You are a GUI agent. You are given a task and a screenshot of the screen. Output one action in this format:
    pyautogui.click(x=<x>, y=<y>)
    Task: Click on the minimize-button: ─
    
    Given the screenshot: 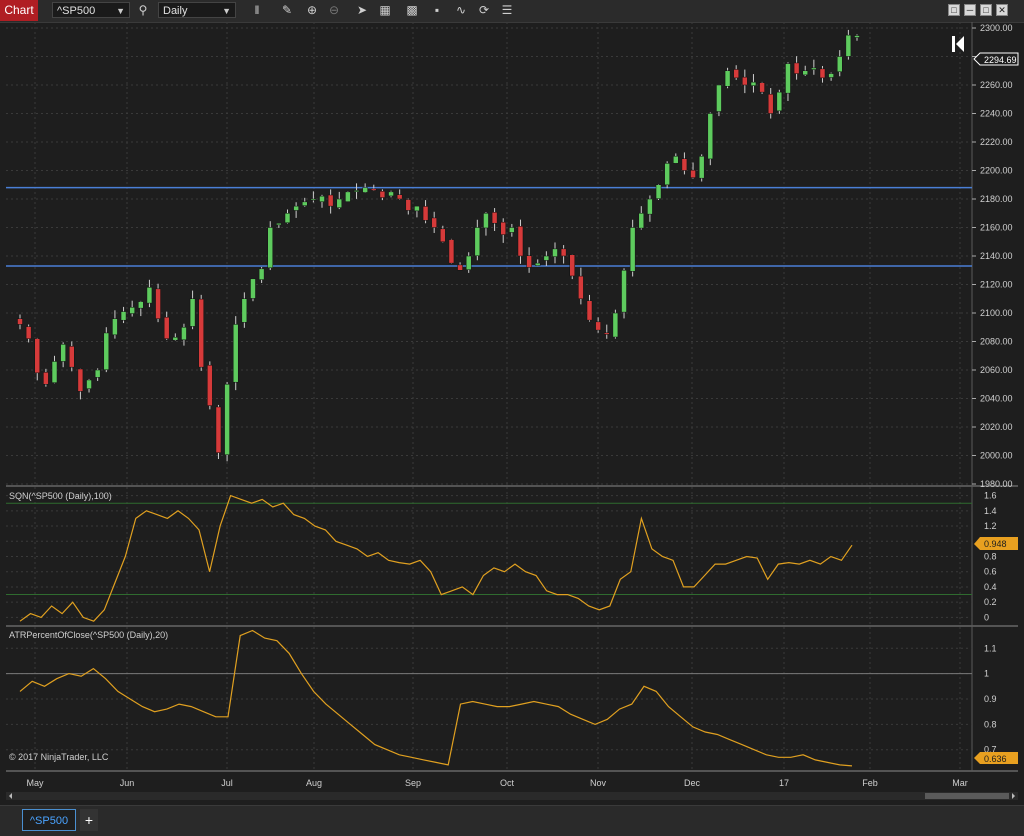 What is the action you would take?
    pyautogui.click(x=970, y=10)
    